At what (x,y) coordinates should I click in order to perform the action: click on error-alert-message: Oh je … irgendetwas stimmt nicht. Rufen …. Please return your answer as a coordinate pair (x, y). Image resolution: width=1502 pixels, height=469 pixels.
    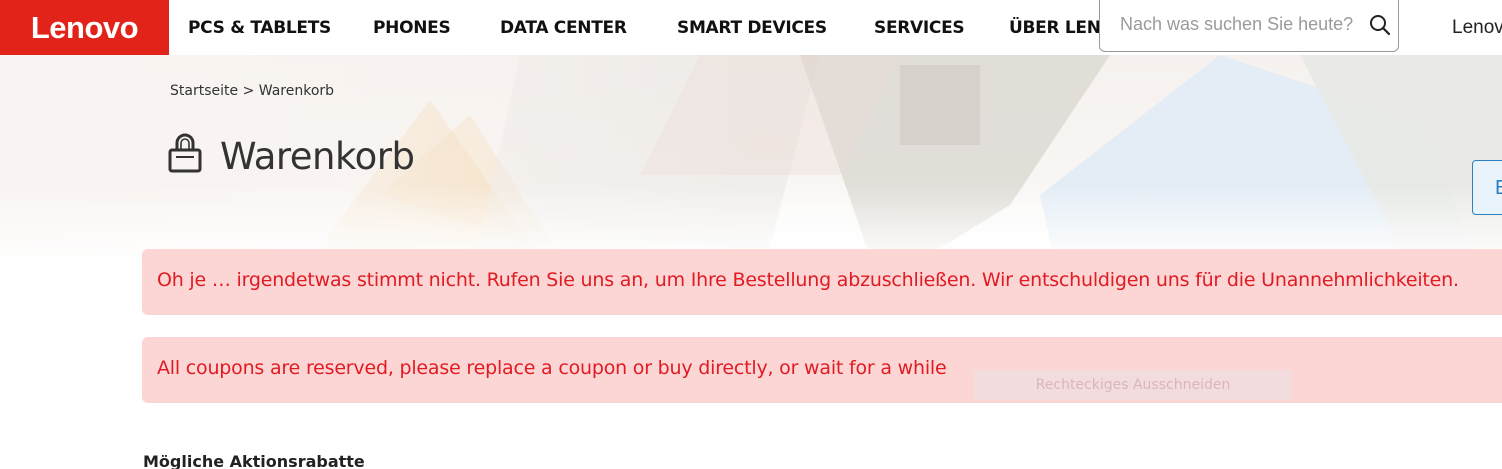
    Looking at the image, I should click on (808, 280).